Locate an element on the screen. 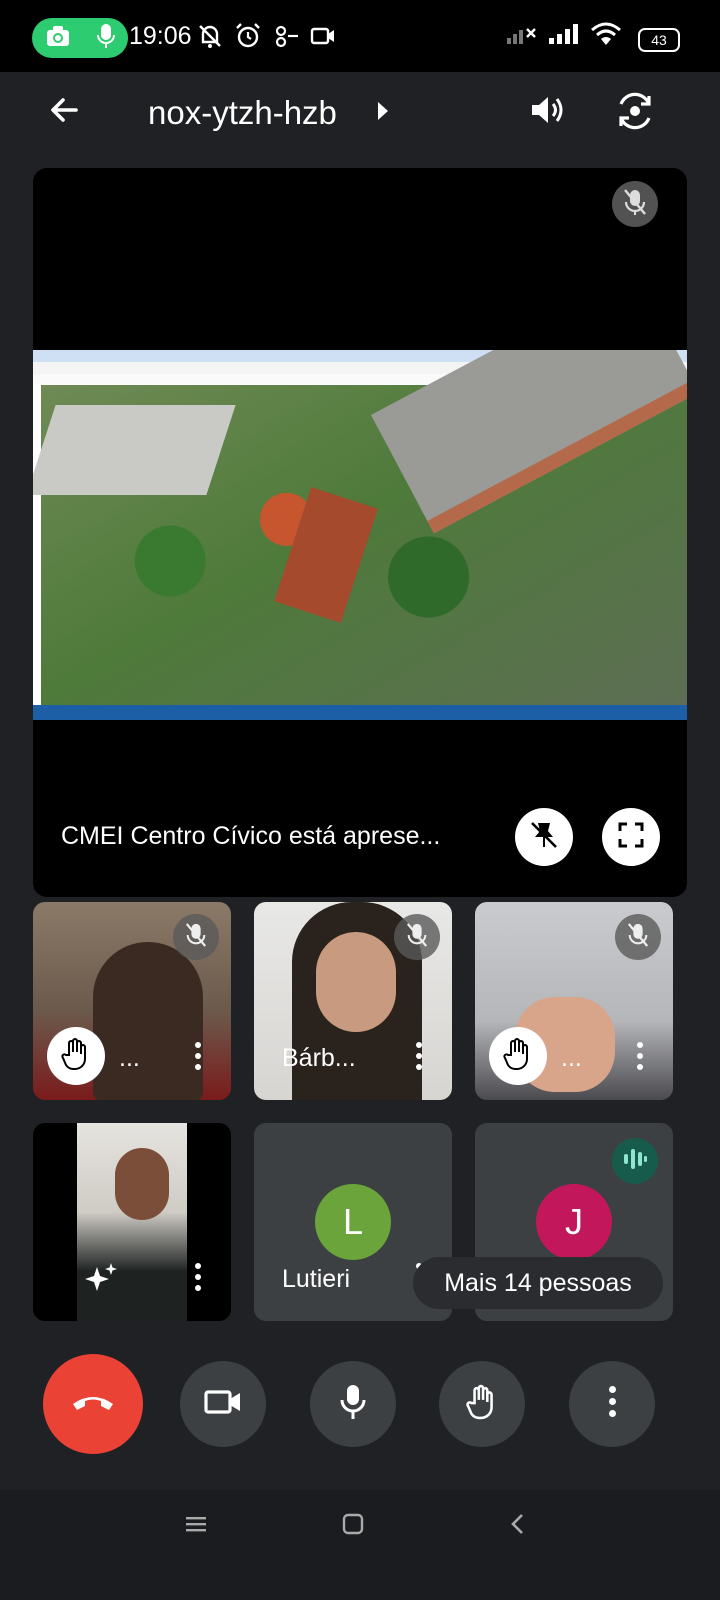  system-nav-bar is located at coordinates (360, 1545).